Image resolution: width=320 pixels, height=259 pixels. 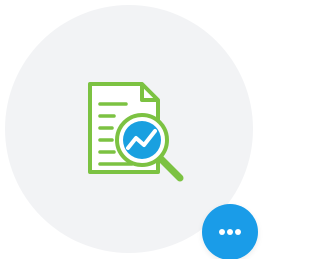 I want to click on document-analysis-icon, so click(x=136, y=132).